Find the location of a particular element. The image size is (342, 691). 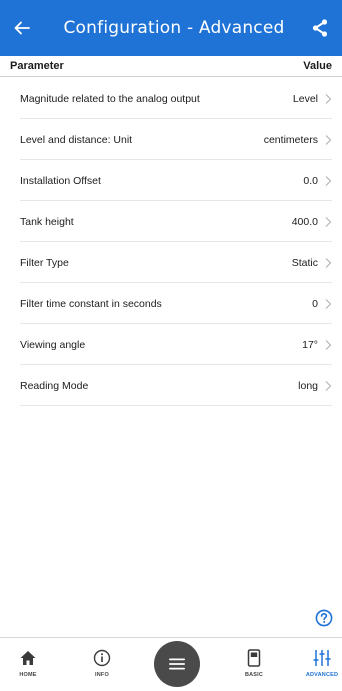

parameter-value: Level is located at coordinates (305, 98).